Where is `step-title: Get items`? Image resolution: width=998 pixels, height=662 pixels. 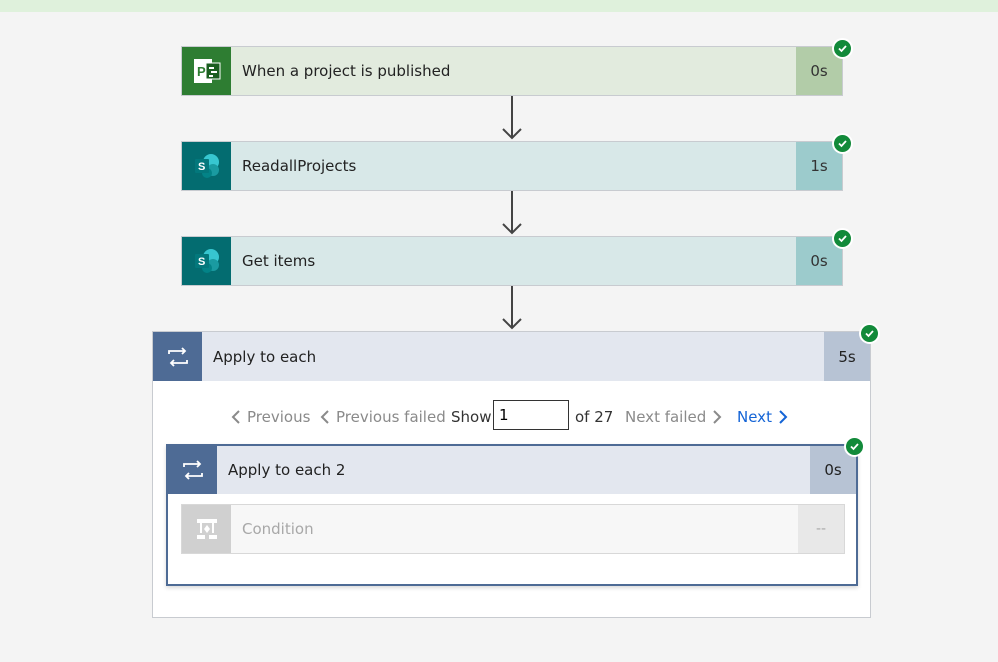
step-title: Get items is located at coordinates (279, 261).